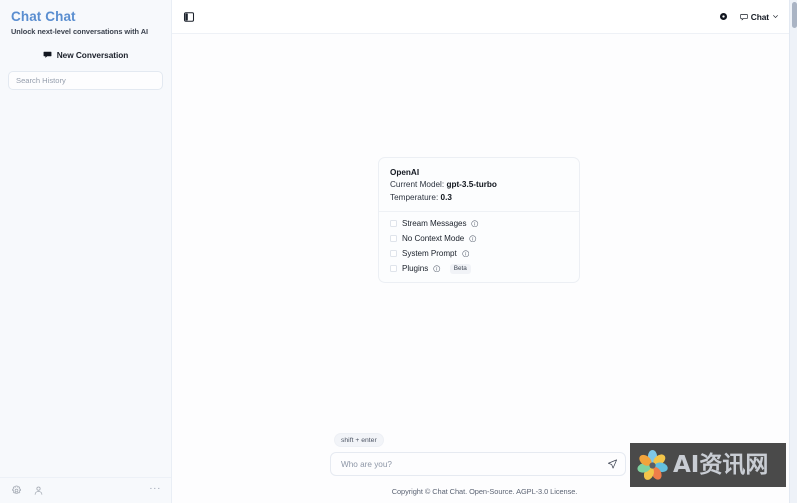  I want to click on new-conversation-button: New Conversation, so click(85, 54).